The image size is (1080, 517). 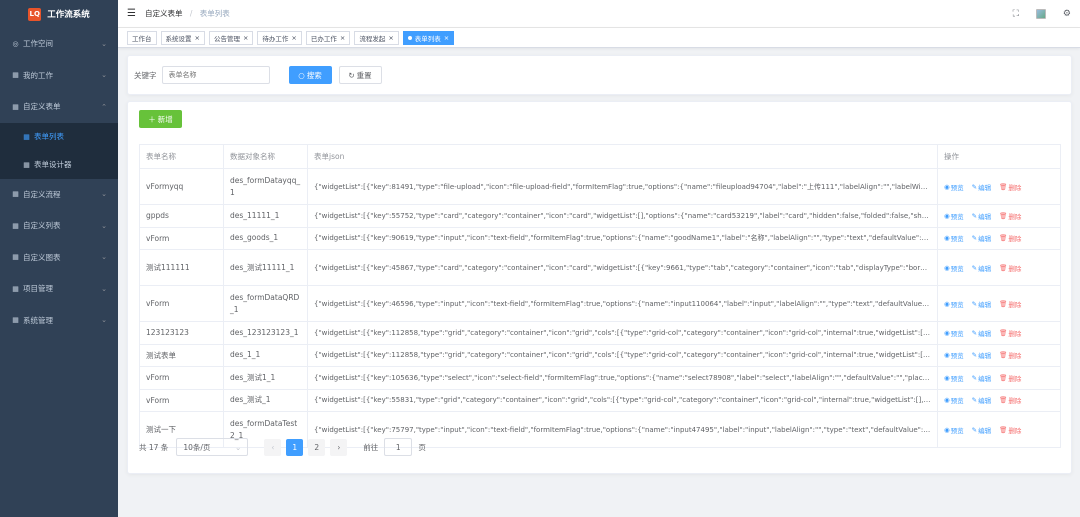 I want to click on page-size-select: 10条/页 ⌄, so click(x=212, y=447).